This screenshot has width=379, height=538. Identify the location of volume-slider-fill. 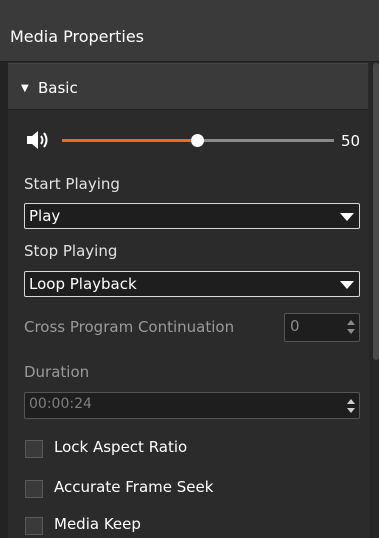
(129, 140).